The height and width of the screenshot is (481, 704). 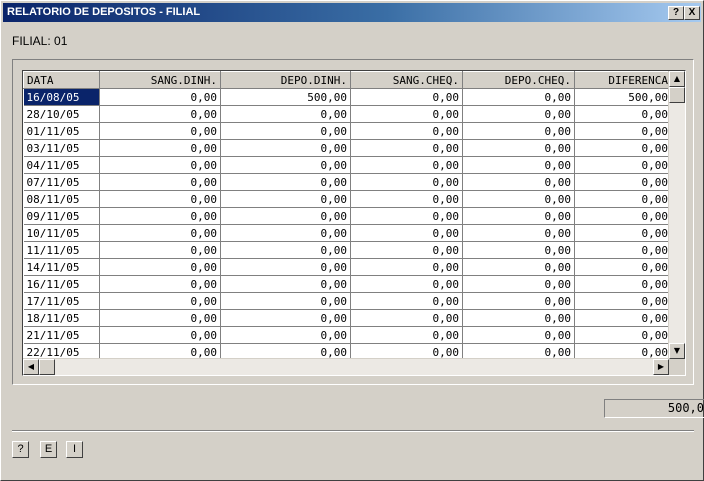 What do you see at coordinates (61, 335) in the screenshot?
I see `table-cell: 21/11/05` at bounding box center [61, 335].